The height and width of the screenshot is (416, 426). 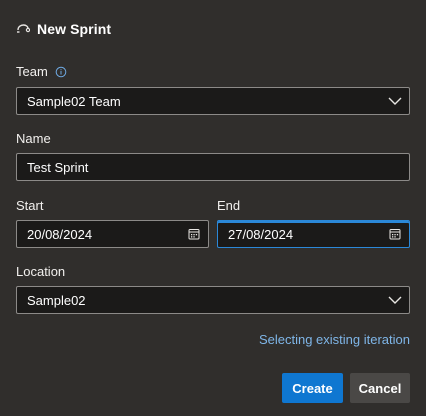 What do you see at coordinates (229, 205) in the screenshot?
I see `end-label: End` at bounding box center [229, 205].